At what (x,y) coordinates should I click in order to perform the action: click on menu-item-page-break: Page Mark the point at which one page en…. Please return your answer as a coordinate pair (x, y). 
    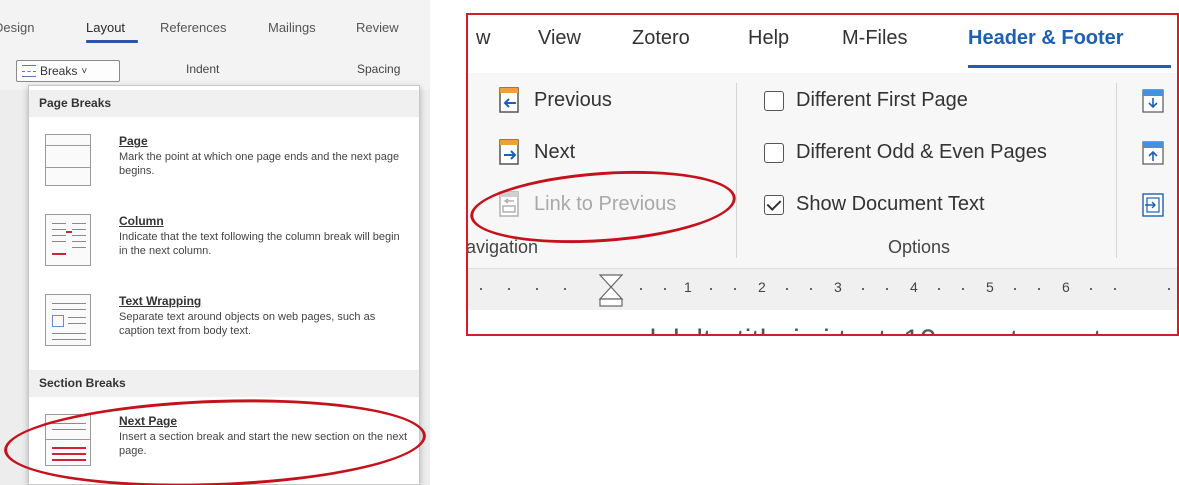
    Looking at the image, I should click on (224, 161).